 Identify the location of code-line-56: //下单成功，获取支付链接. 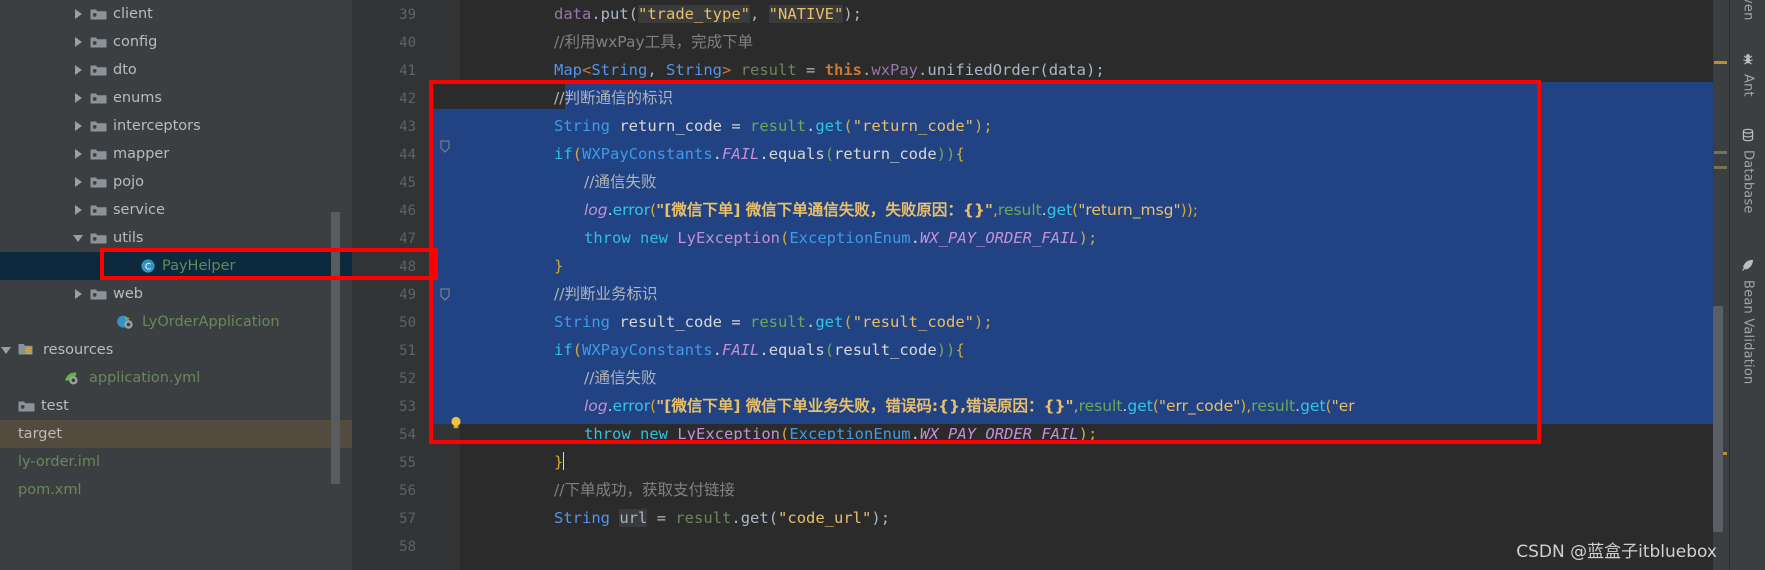
(644, 490).